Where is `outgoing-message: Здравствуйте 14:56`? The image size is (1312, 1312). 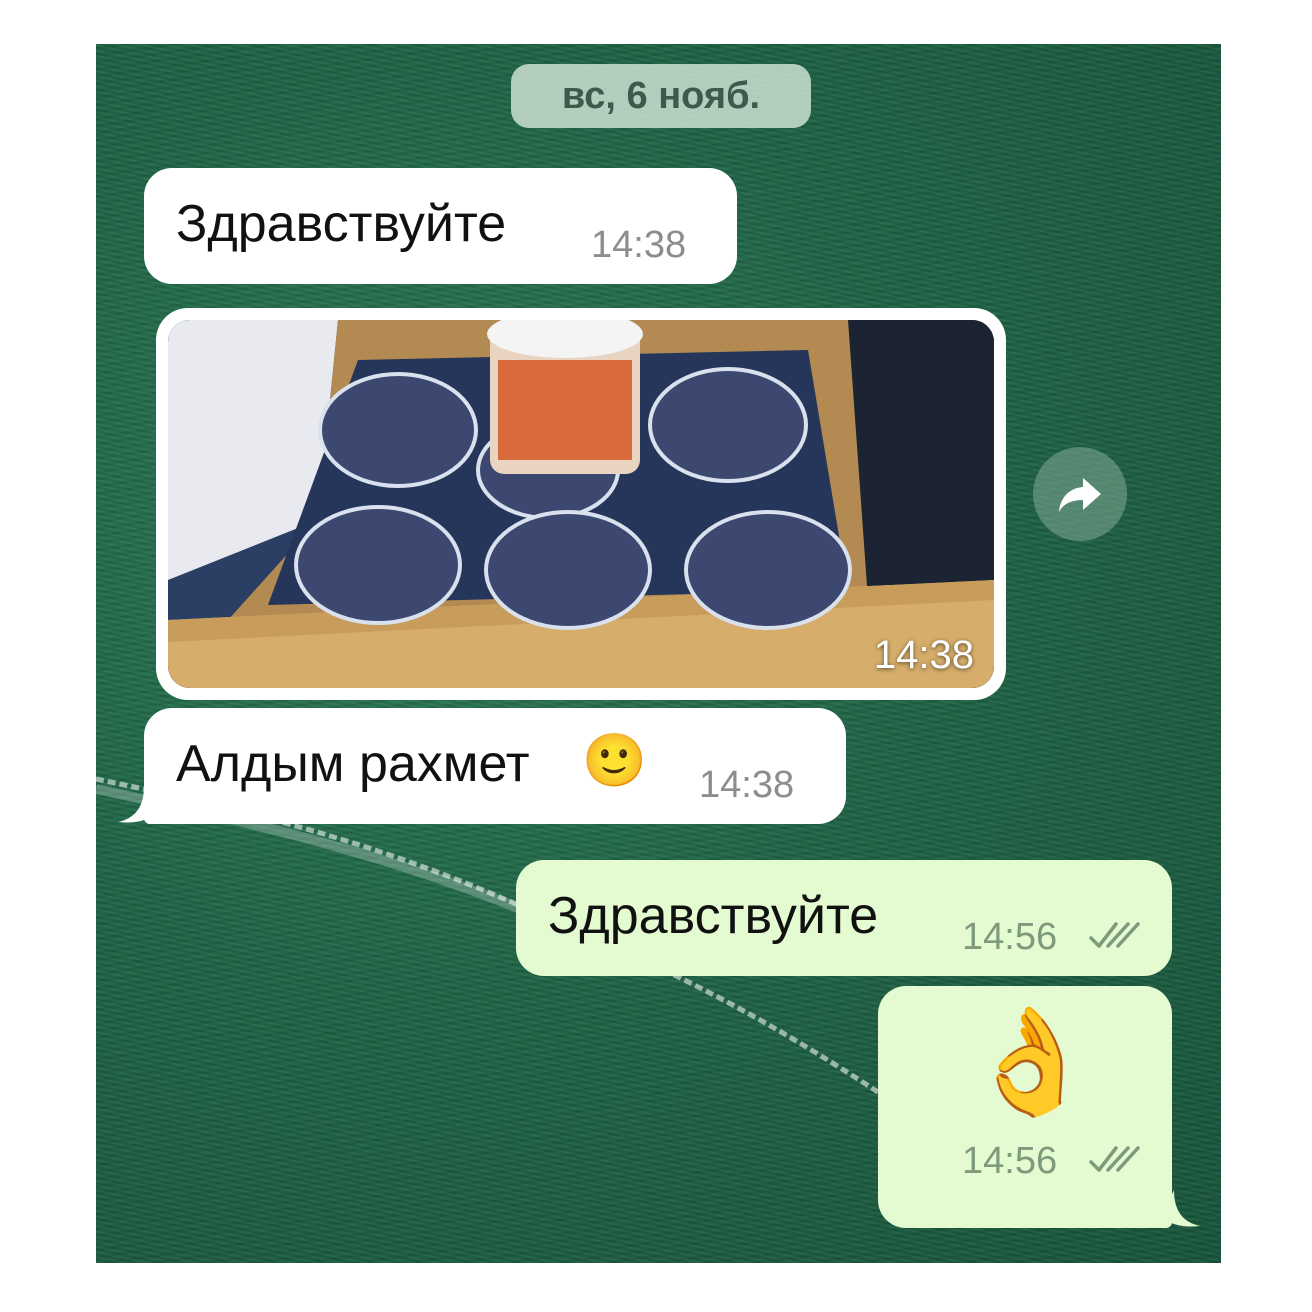
outgoing-message: Здравствуйте 14:56 is located at coordinates (844, 918).